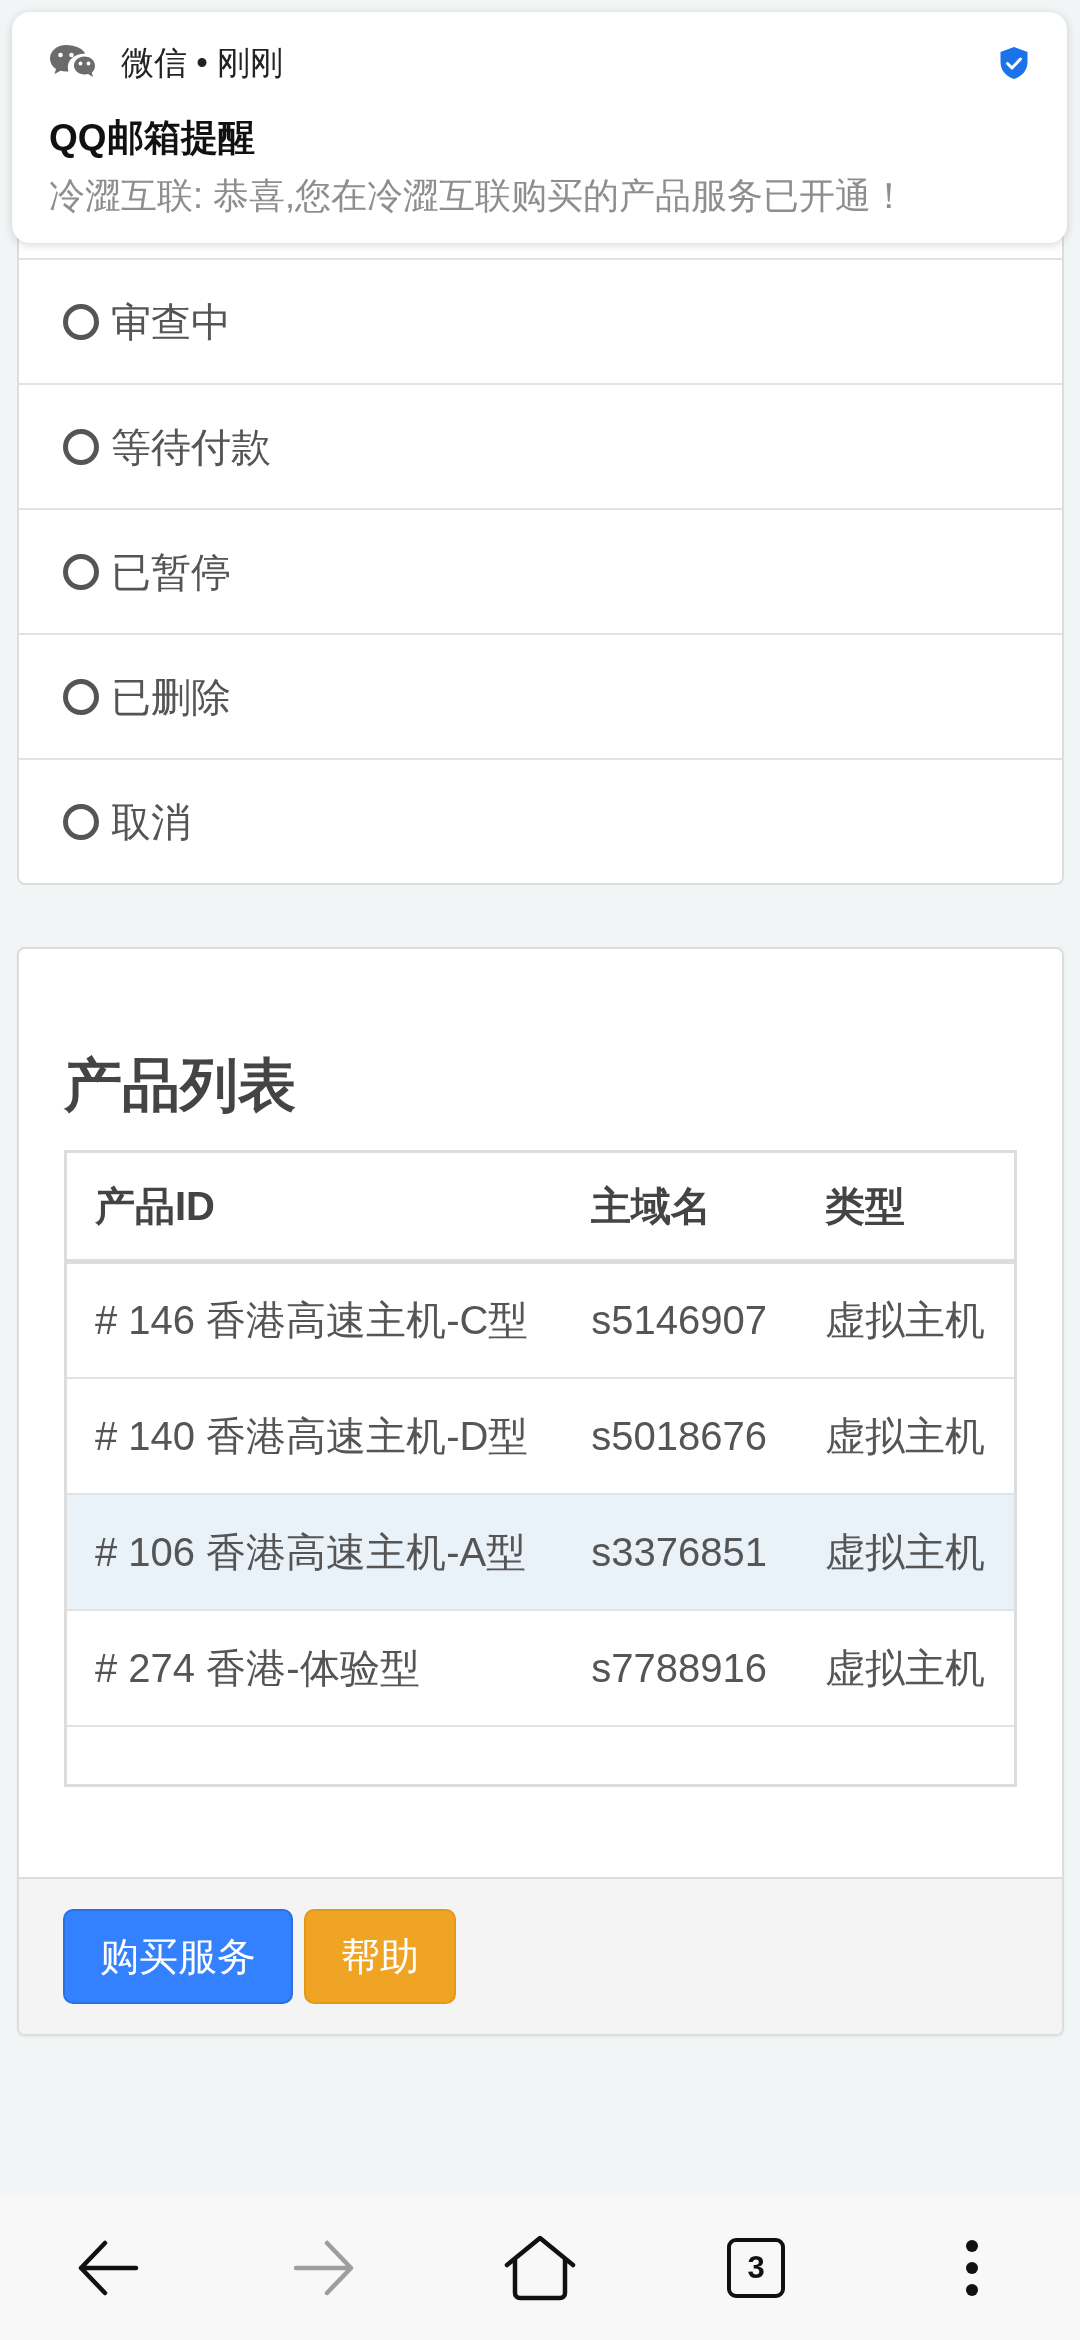  Describe the element at coordinates (540, 2267) in the screenshot. I see `home-icon` at that location.